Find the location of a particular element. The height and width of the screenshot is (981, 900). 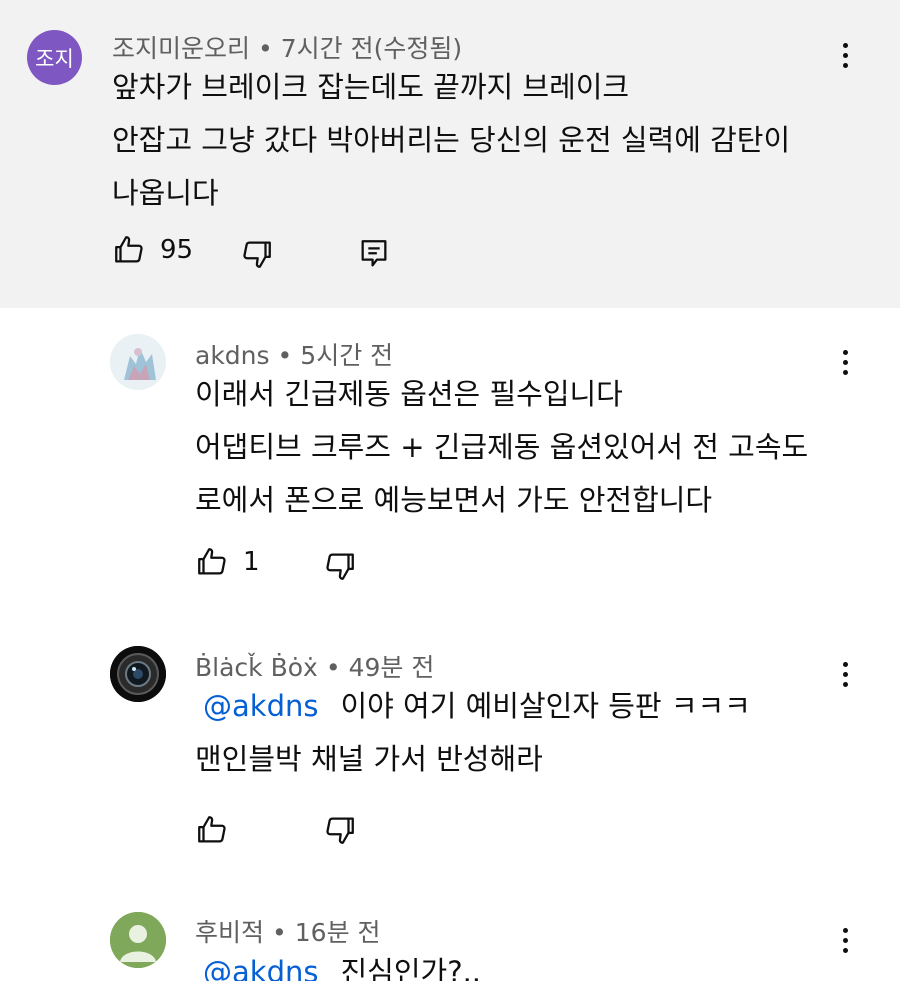

comment-actions: 95 is located at coordinates (262, 253).